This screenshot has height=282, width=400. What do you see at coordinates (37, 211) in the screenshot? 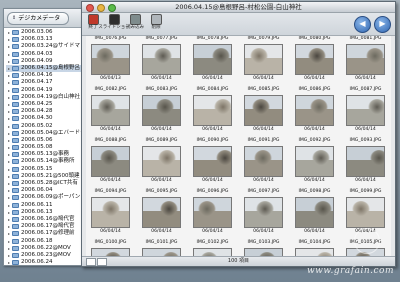
I see `folder-label: 2006.06.13` at bounding box center [37, 211].